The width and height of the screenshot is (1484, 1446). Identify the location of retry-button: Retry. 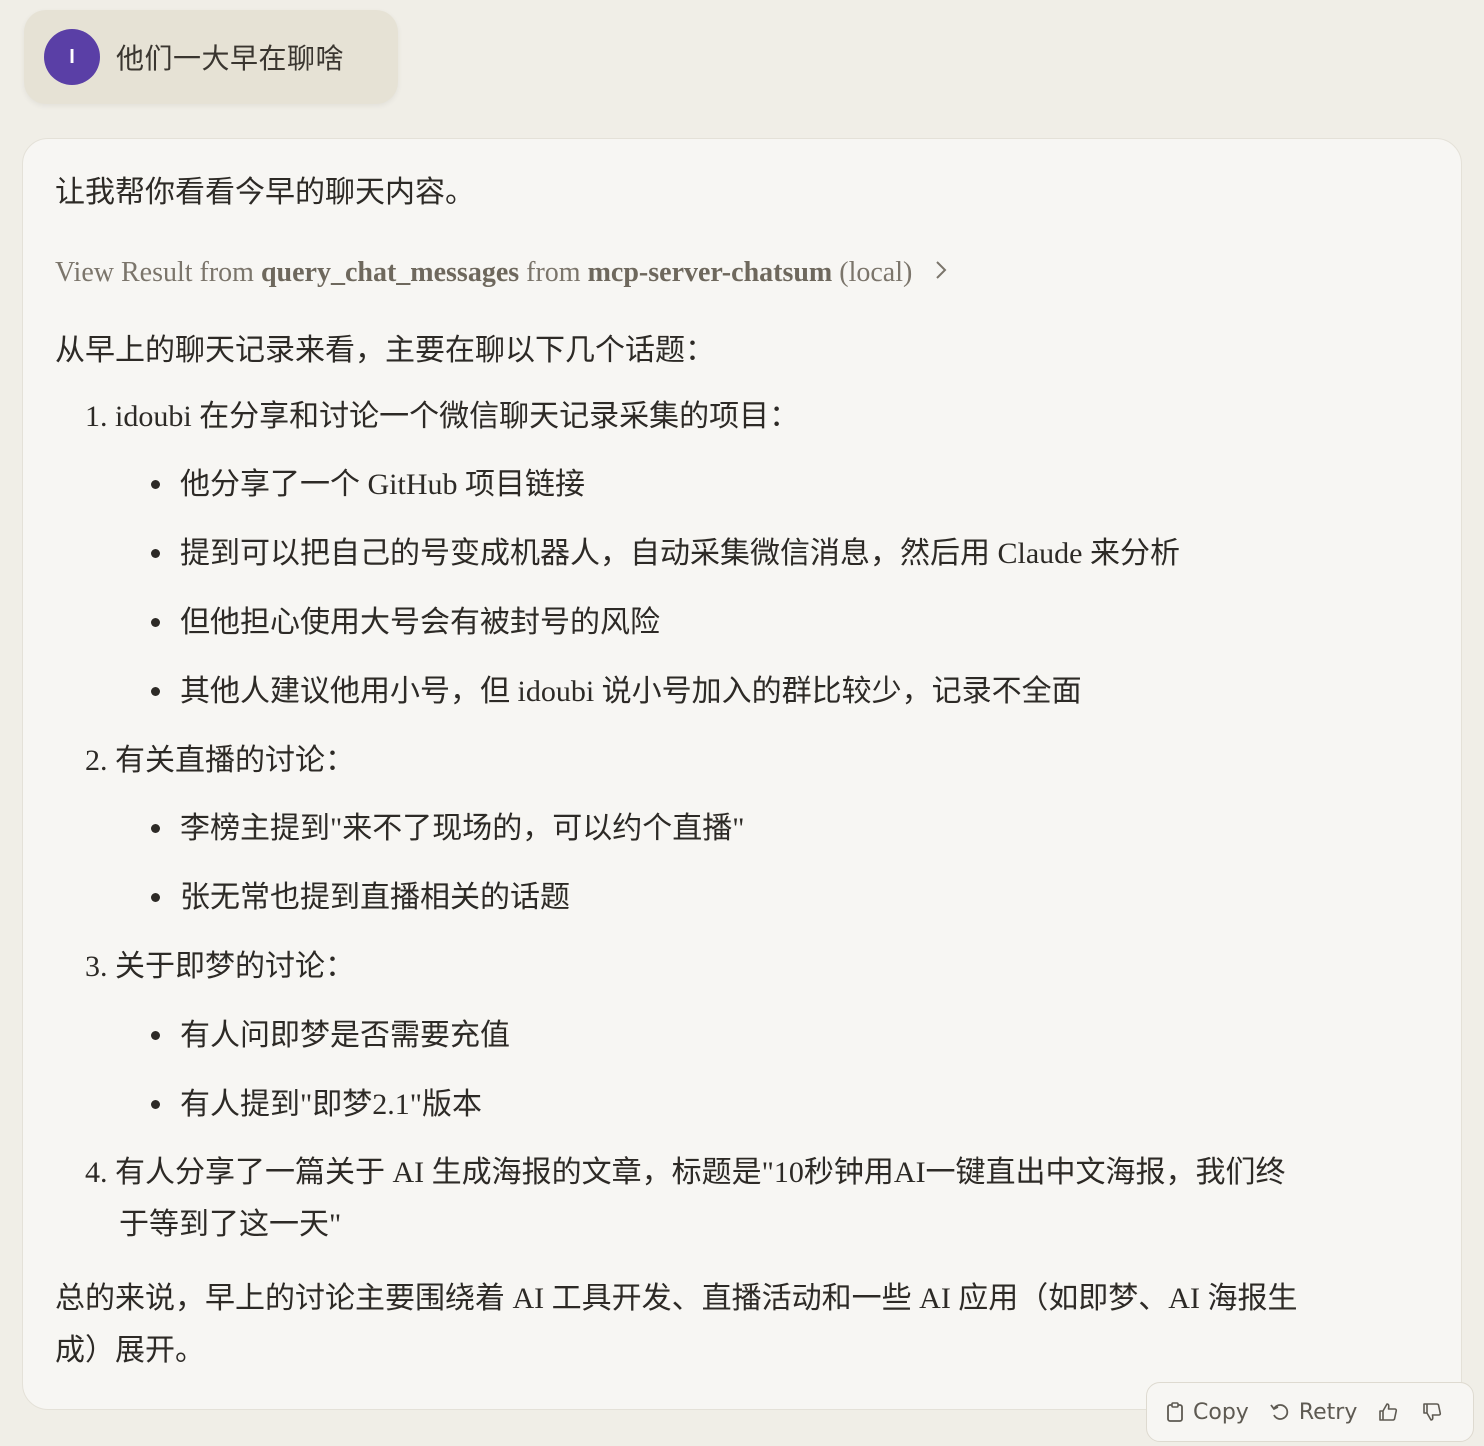
(1313, 1412).